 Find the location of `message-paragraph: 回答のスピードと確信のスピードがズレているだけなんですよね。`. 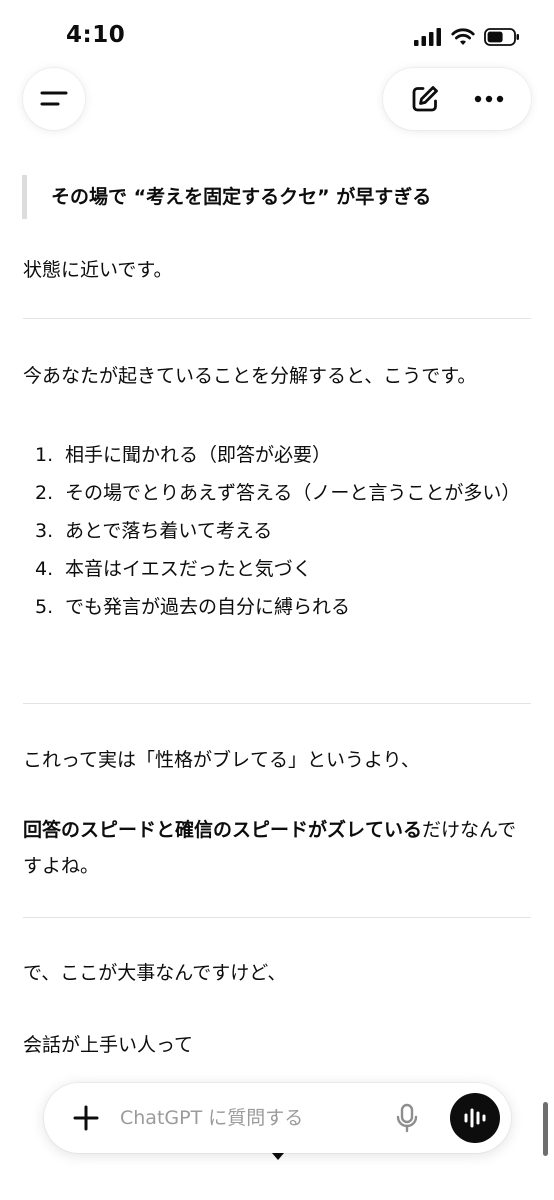

message-paragraph: 回答のスピードと確信のスピードがズレているだけなんですよね。 is located at coordinates (270, 848).